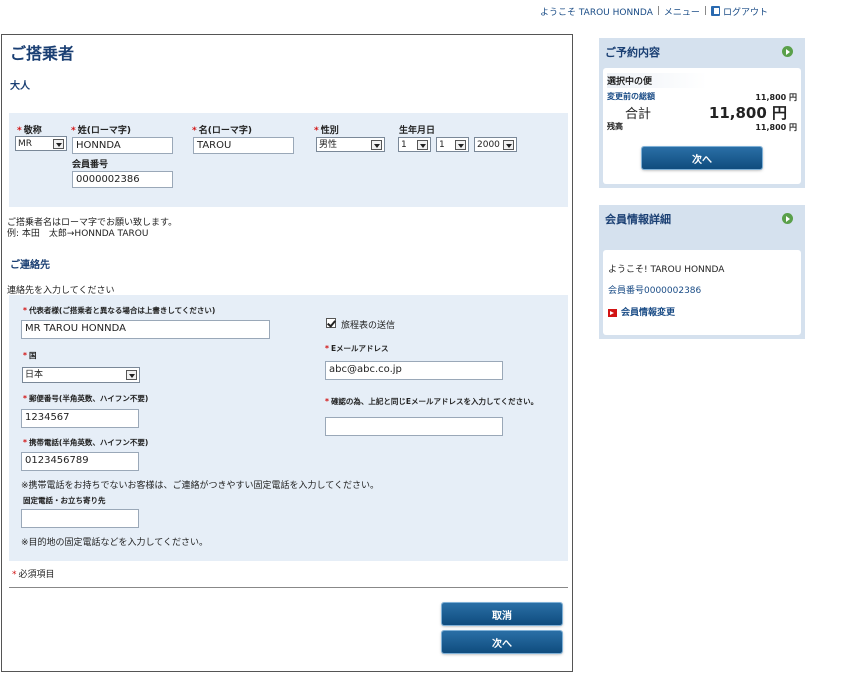  Describe the element at coordinates (657, 80) in the screenshot. I see `selected-flight-label: 選択中の便` at that location.